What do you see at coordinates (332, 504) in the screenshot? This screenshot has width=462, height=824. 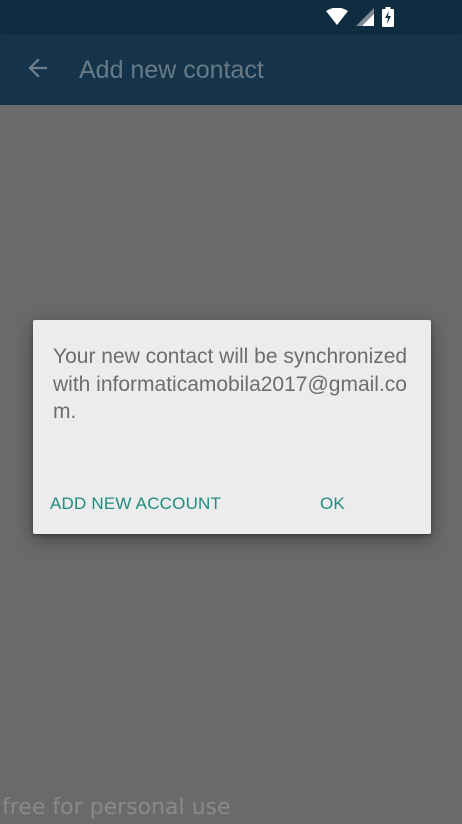 I see `ok-button: OK` at bounding box center [332, 504].